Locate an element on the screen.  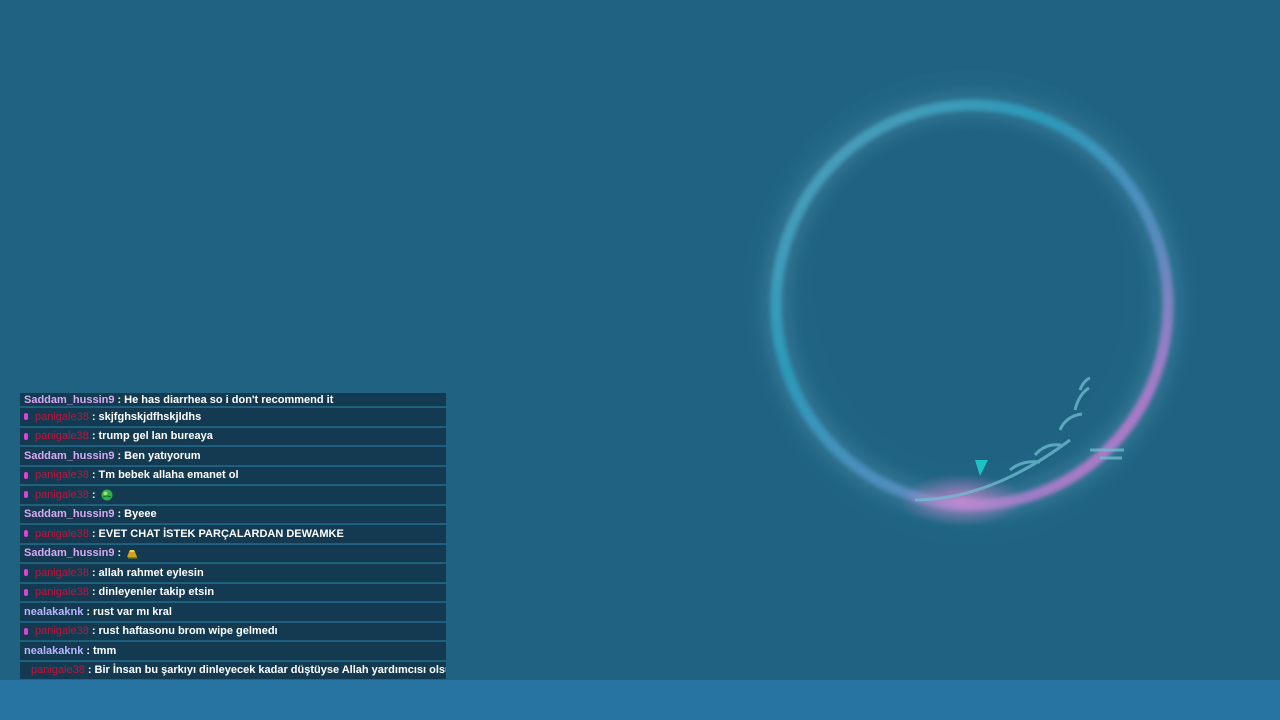
chat-text: tmm is located at coordinates (105, 650).